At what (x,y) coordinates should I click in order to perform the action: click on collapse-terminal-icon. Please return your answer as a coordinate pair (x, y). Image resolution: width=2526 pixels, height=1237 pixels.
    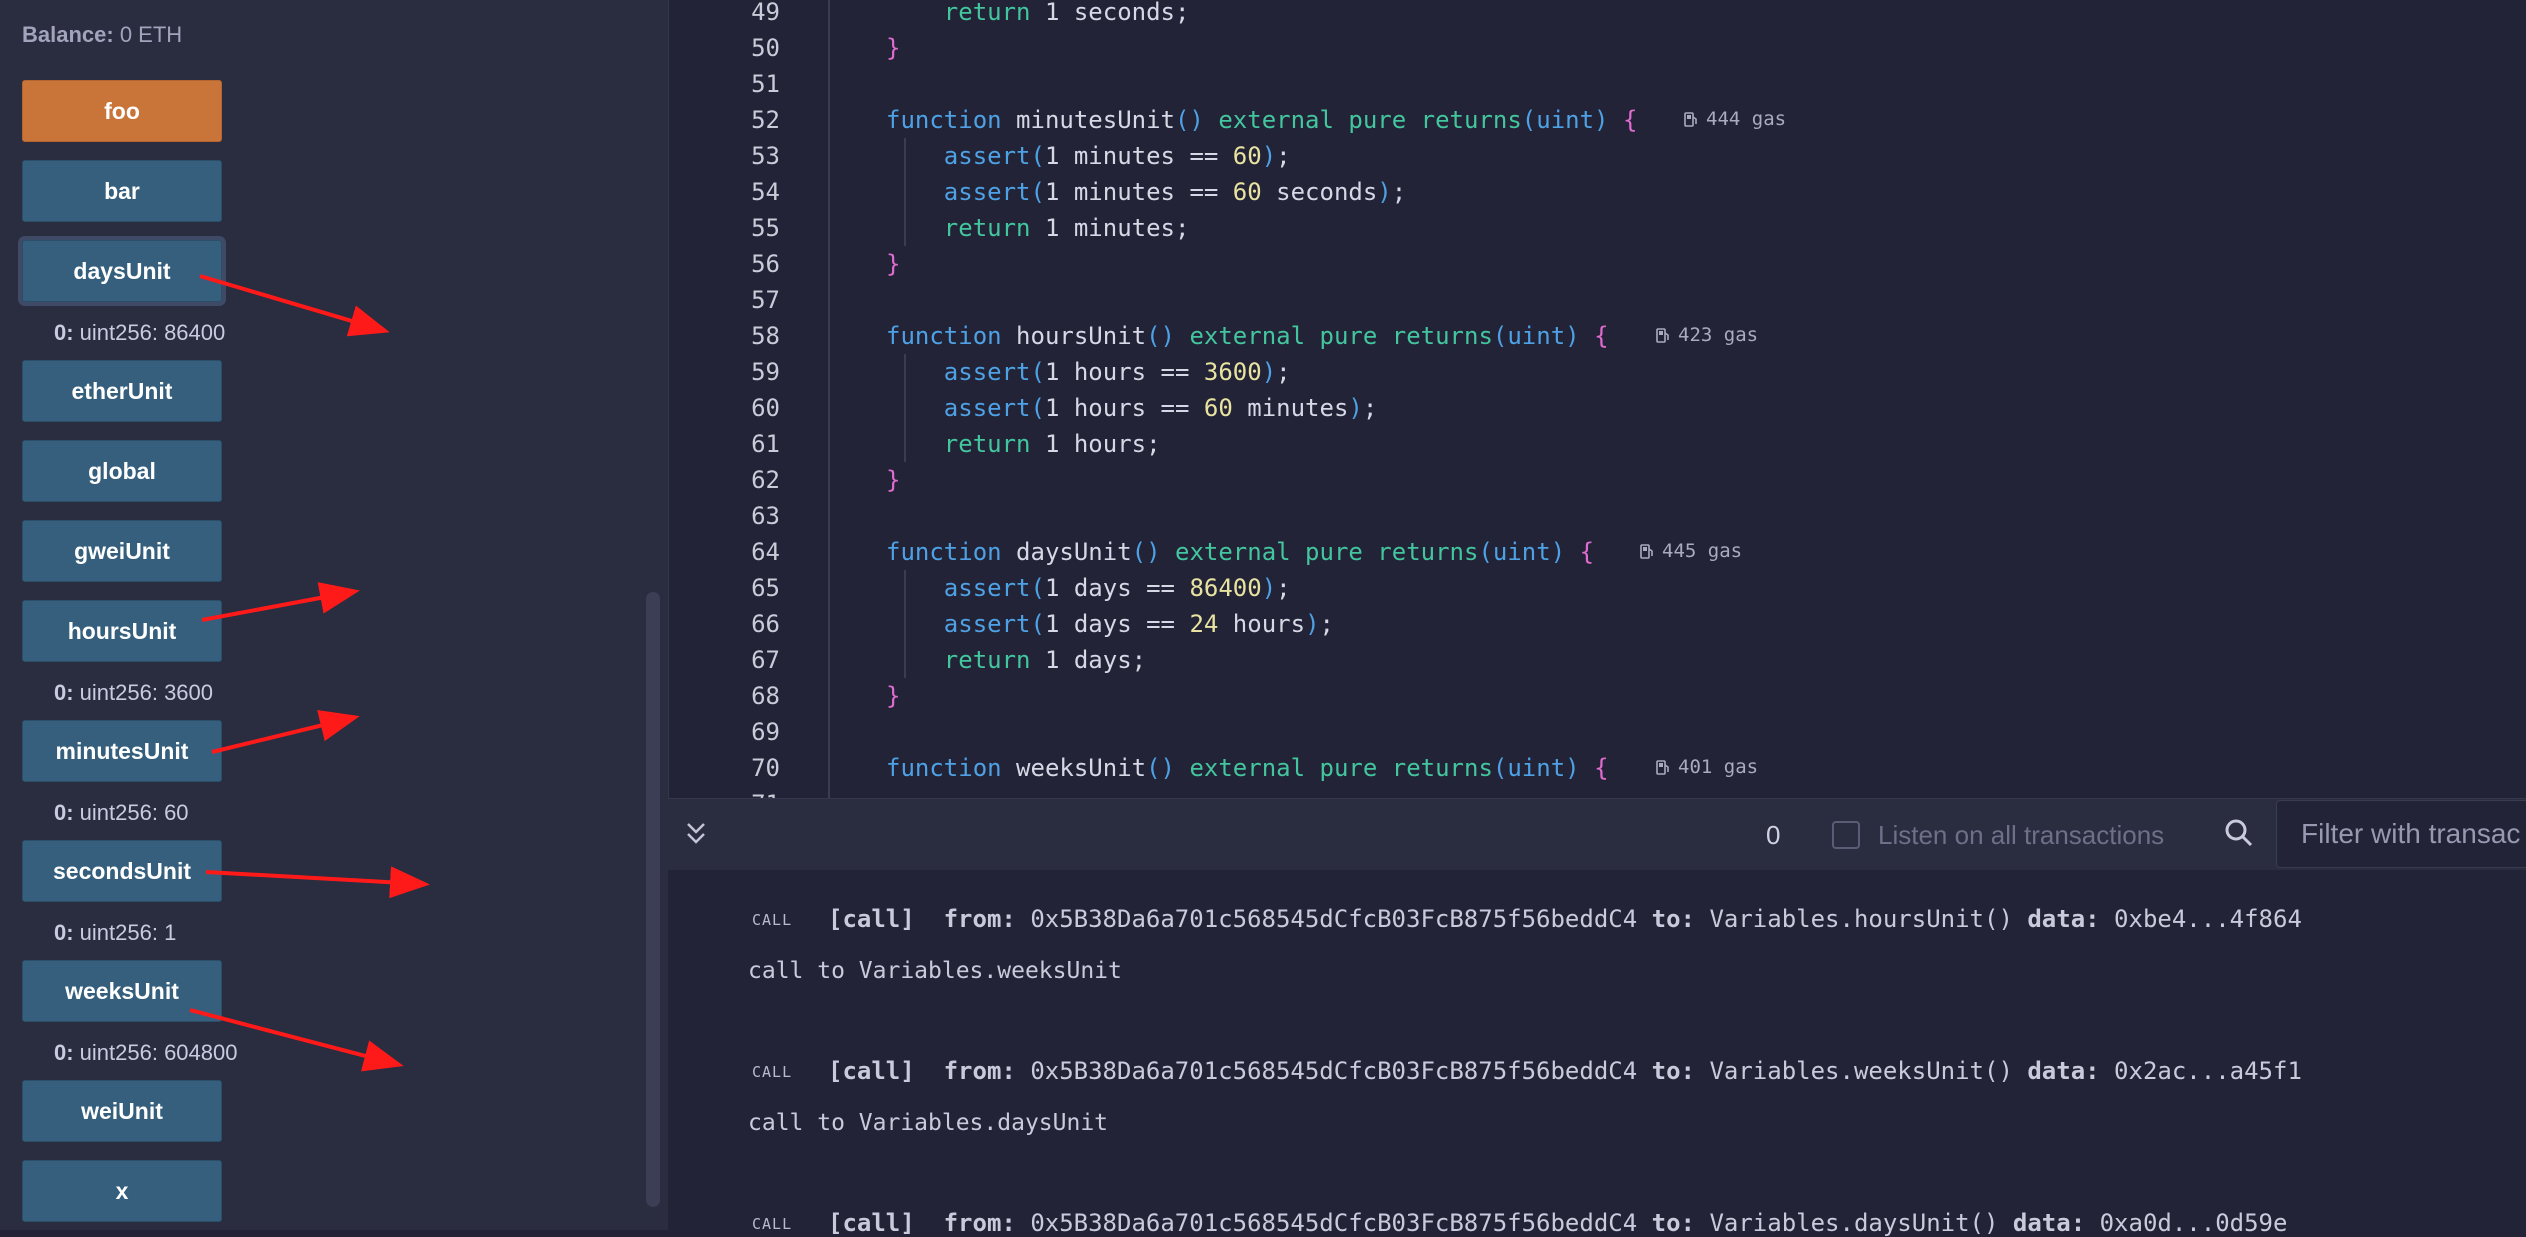
    Looking at the image, I should click on (696, 833).